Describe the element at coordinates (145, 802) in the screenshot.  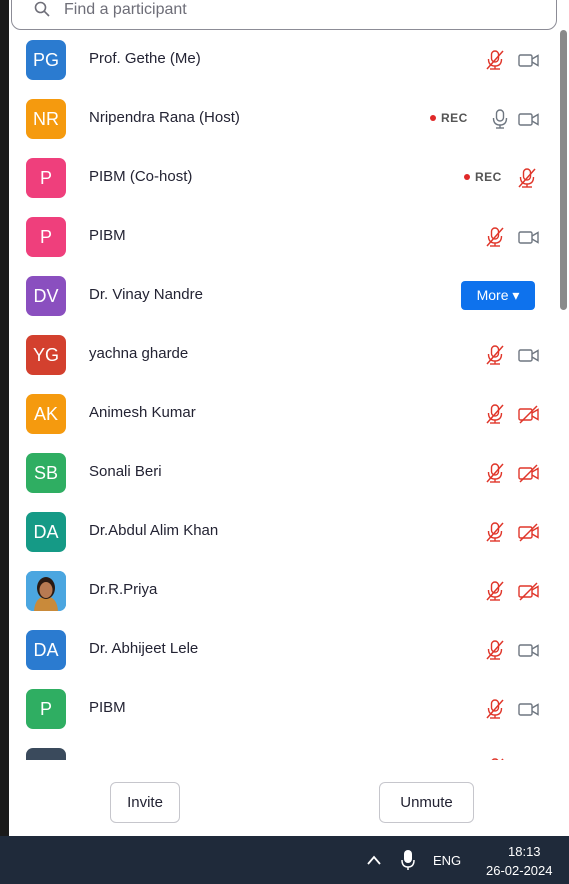
I see `invite-button: Invite` at that location.